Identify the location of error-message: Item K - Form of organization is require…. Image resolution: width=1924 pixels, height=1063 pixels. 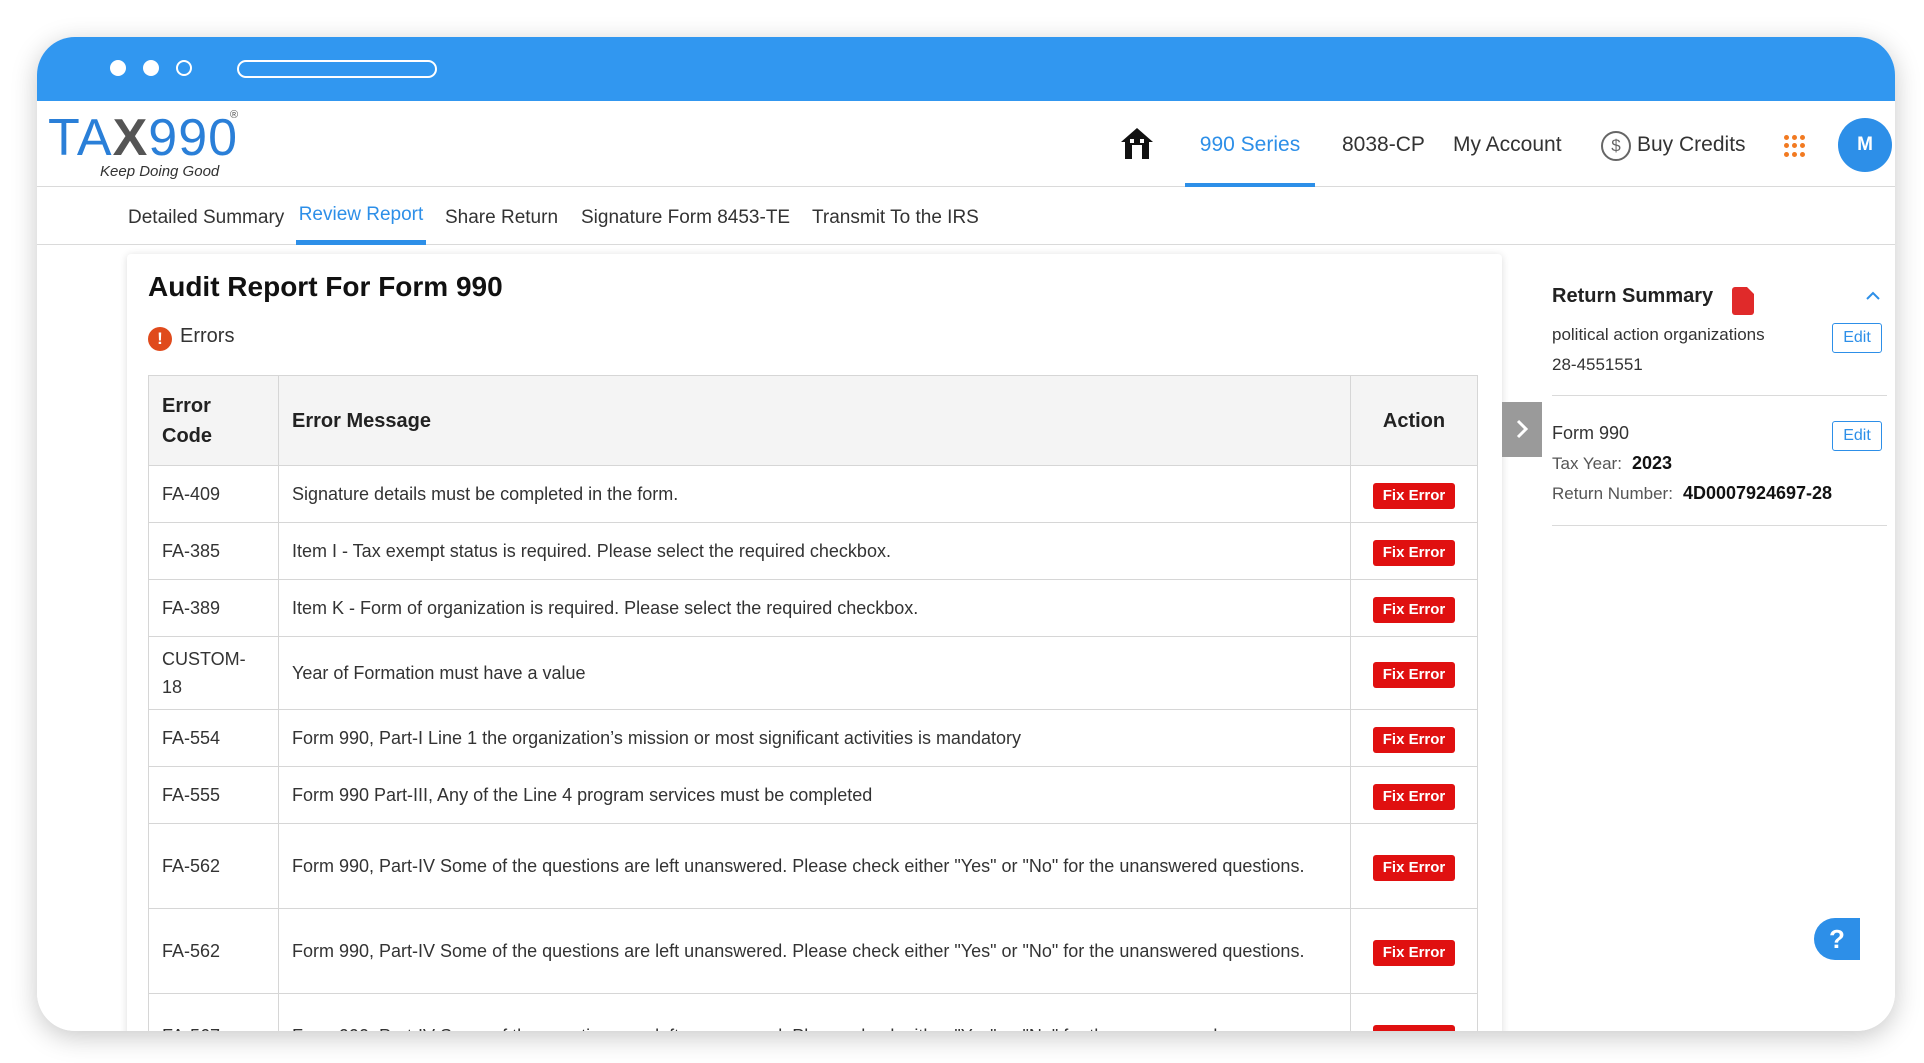
(814, 608).